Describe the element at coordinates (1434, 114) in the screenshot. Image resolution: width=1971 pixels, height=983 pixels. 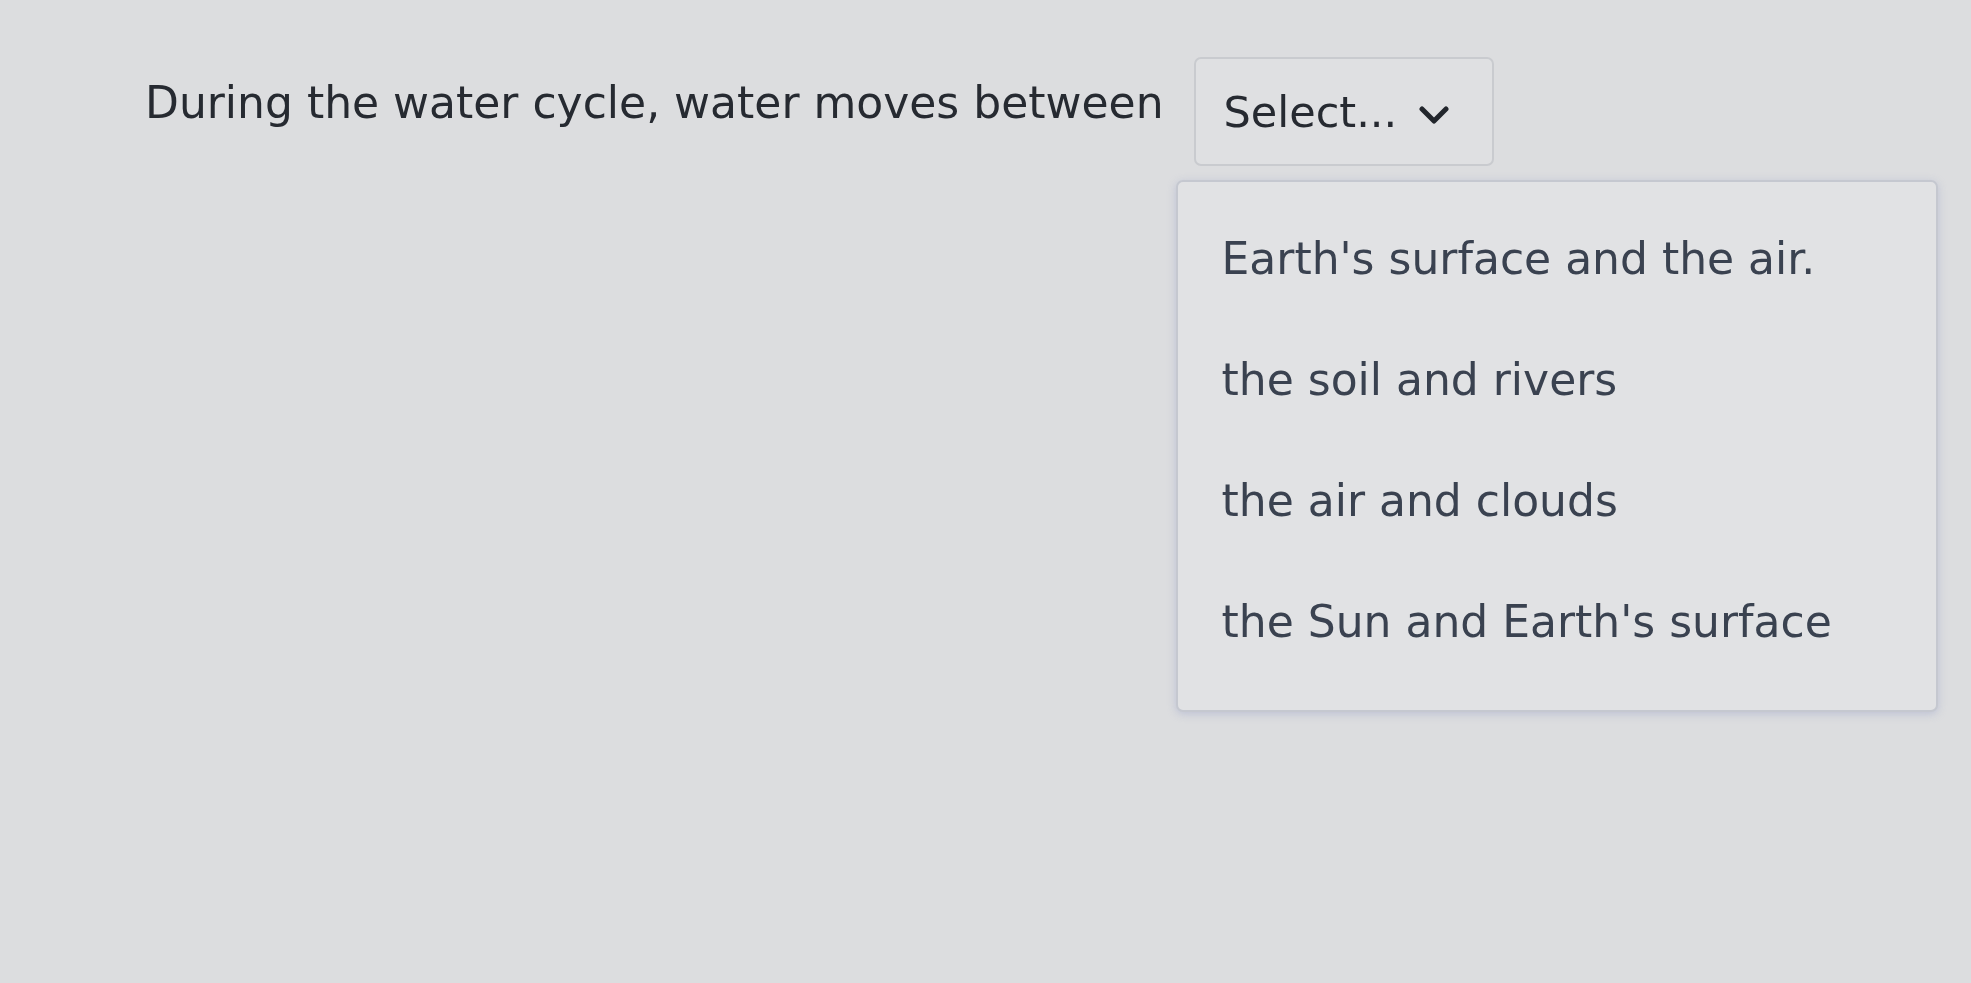
I see `chevron-icon` at that location.